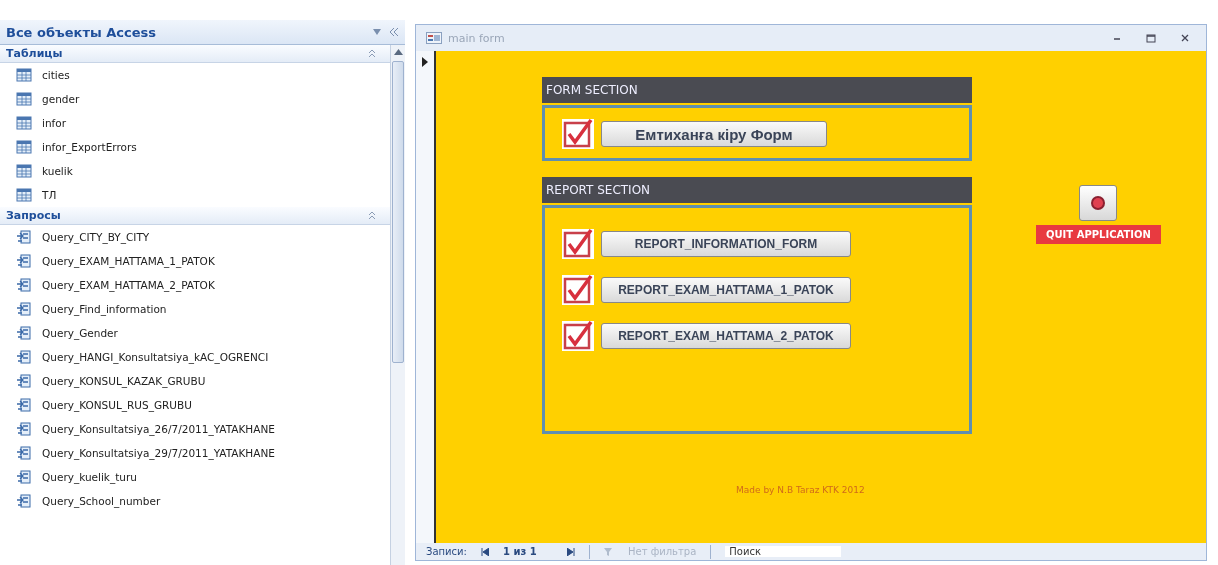  I want to click on nav-item: cities, so click(195, 75).